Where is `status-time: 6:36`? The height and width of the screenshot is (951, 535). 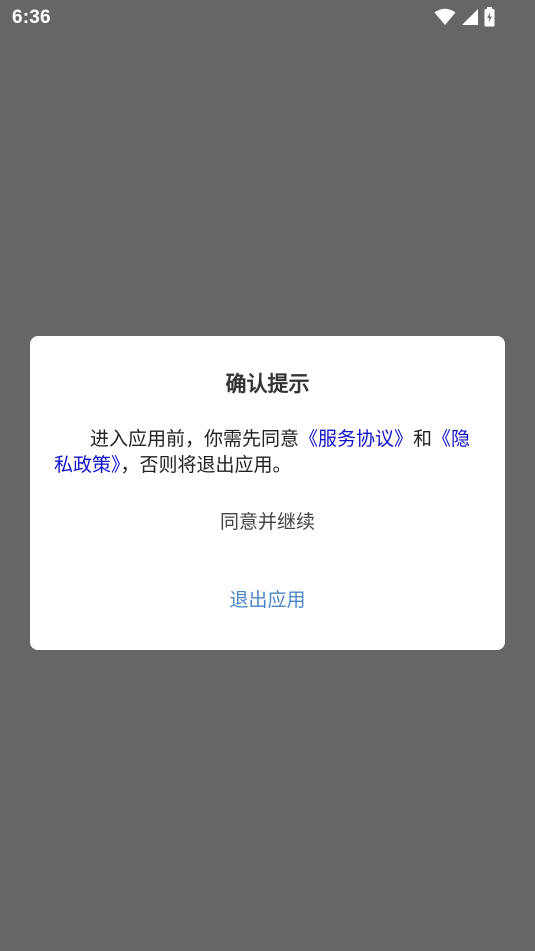 status-time: 6:36 is located at coordinates (31, 17).